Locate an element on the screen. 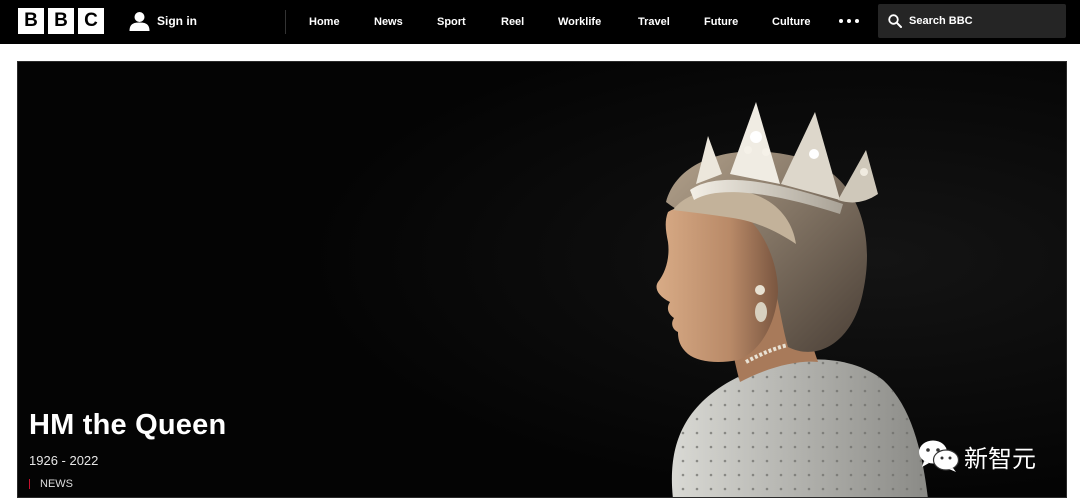 The width and height of the screenshot is (1080, 504). search-icon is located at coordinates (895, 21).